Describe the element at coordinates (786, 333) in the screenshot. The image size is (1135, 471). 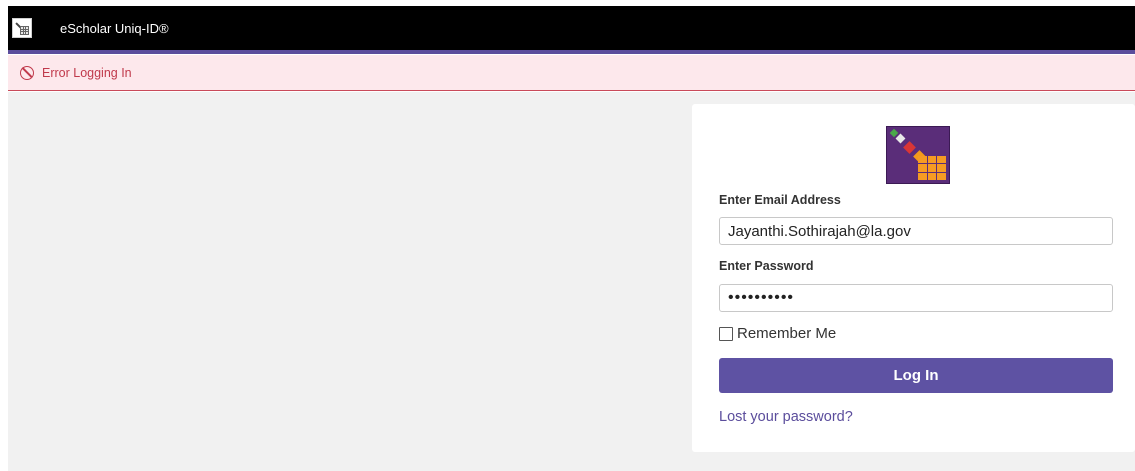
I see `remember-me-label: Remember Me` at that location.